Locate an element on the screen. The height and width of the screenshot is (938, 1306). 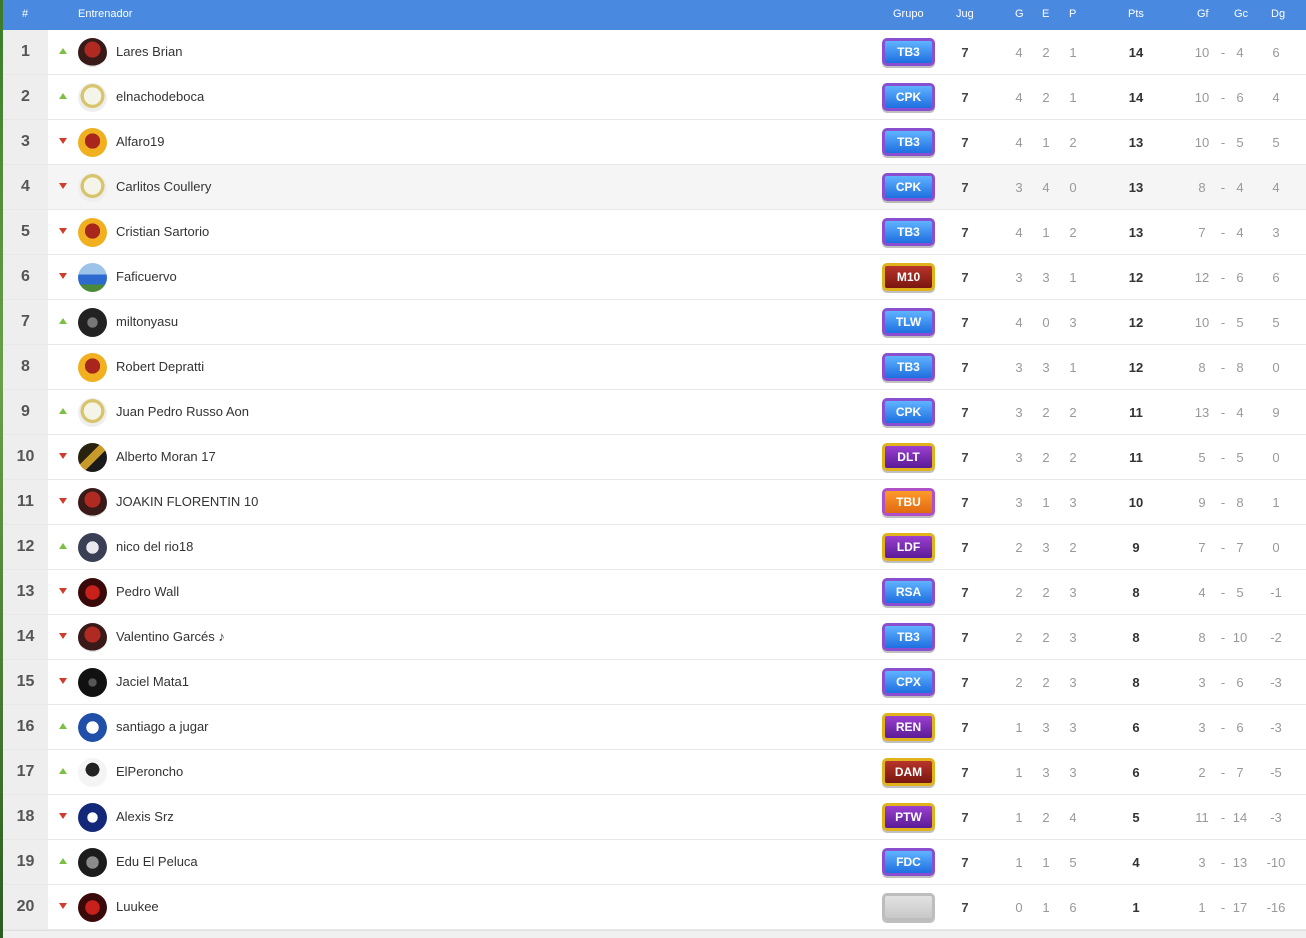
header-played: Jug is located at coordinates (965, 14).